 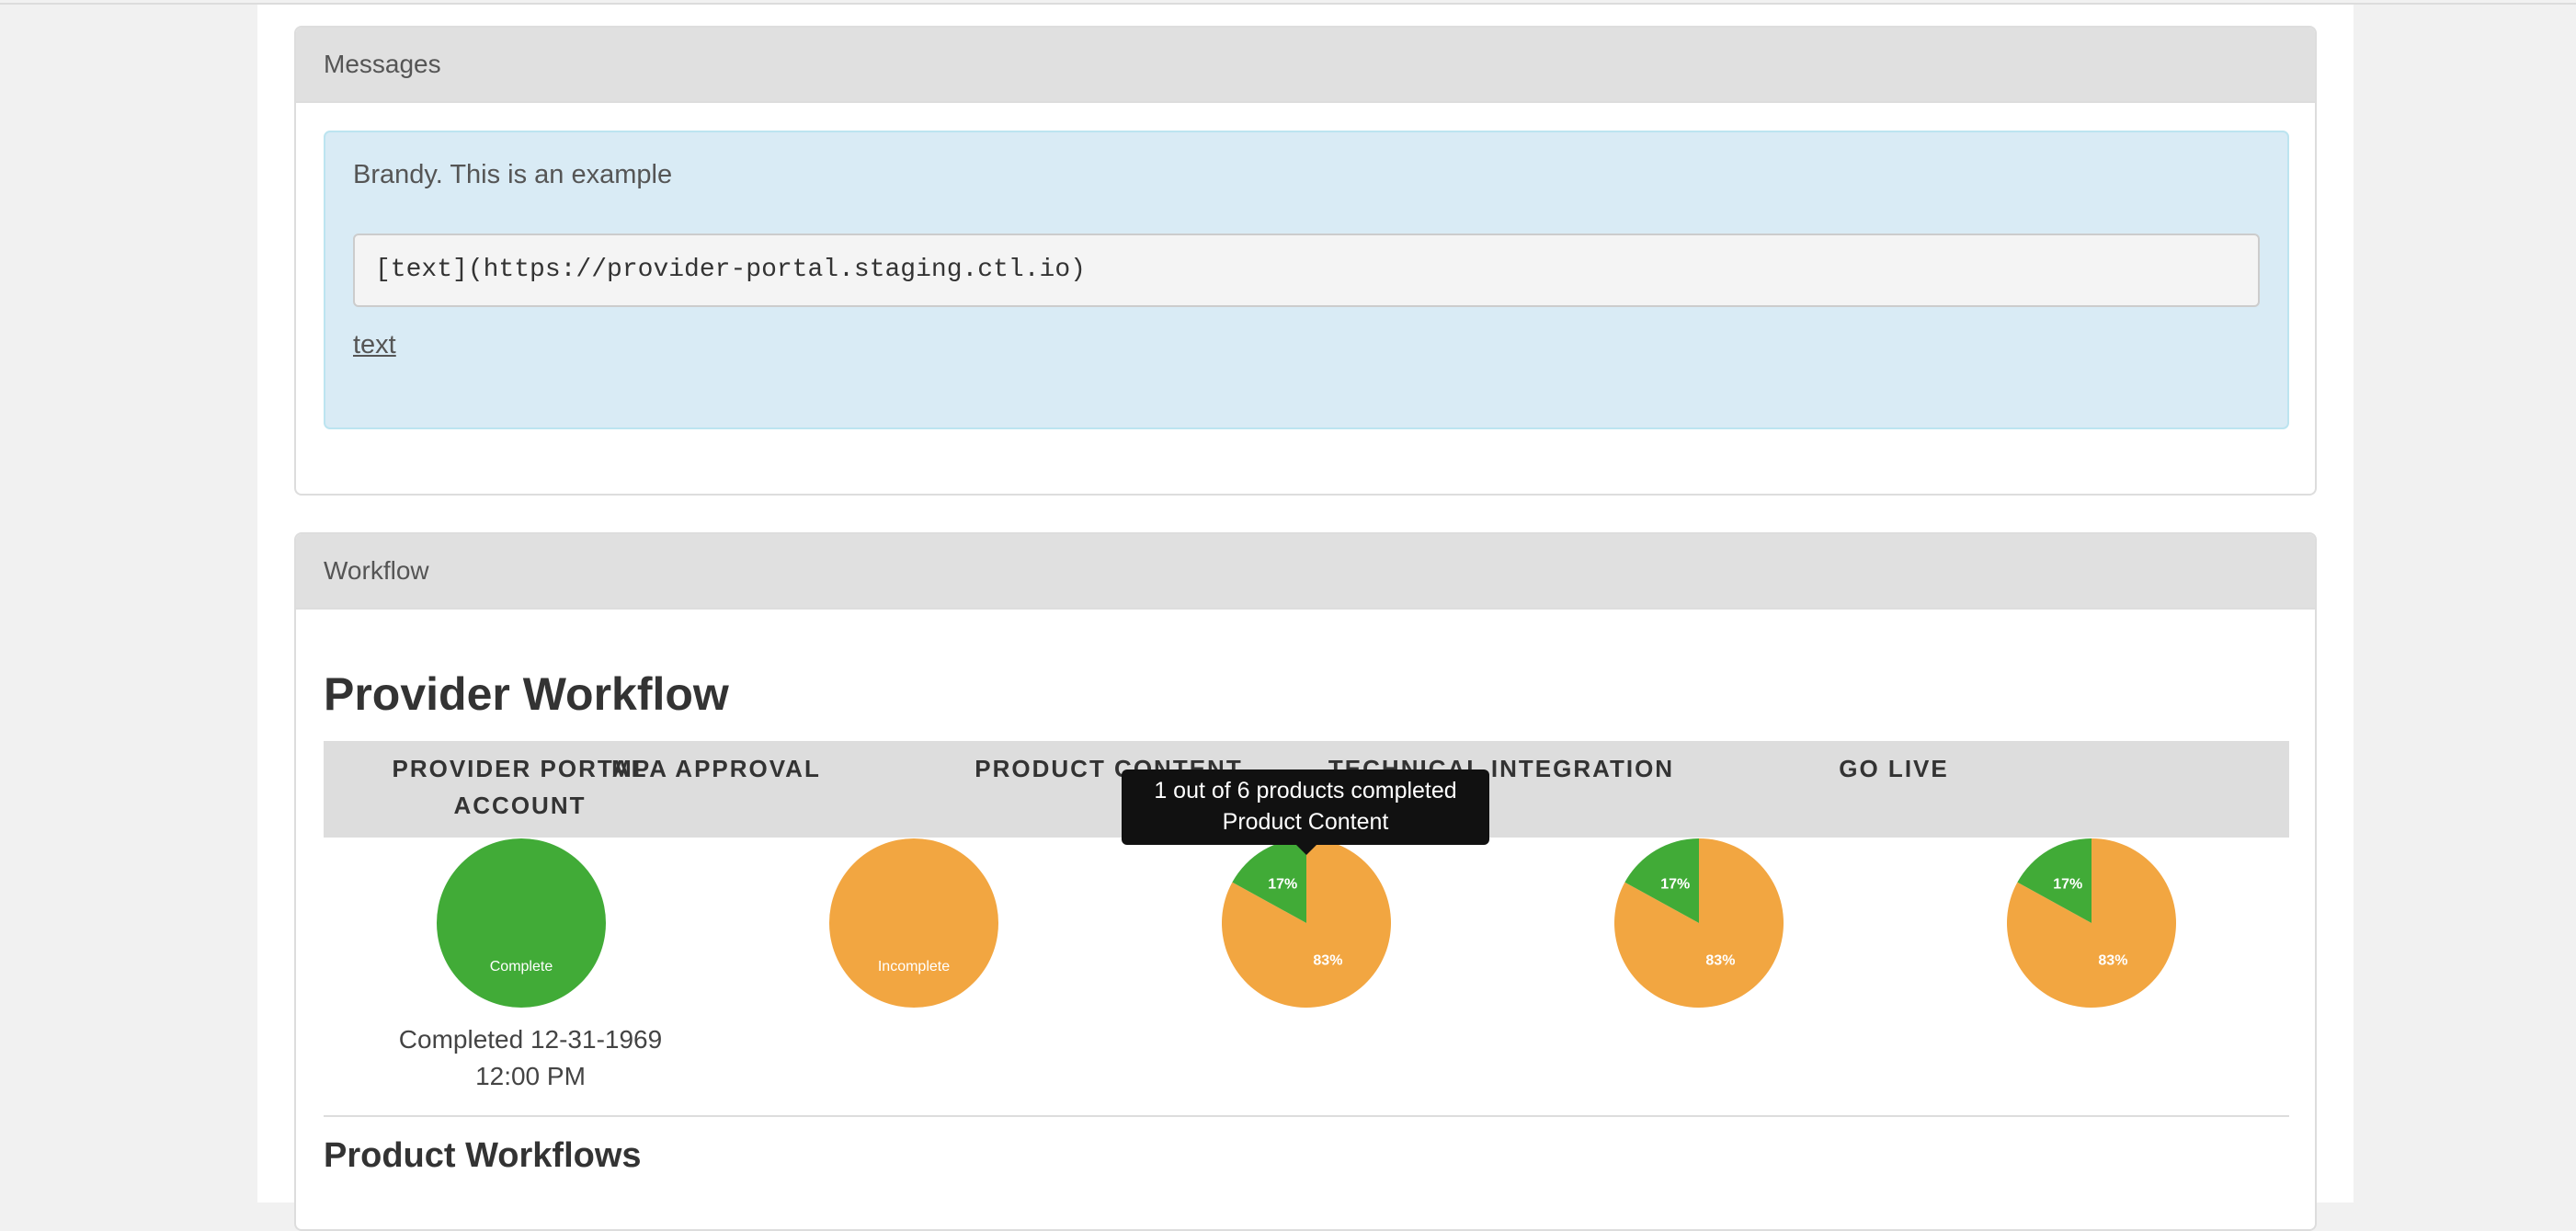 I want to click on stage-label-mpa-approval: MPA APPROVAL, so click(x=716, y=768).